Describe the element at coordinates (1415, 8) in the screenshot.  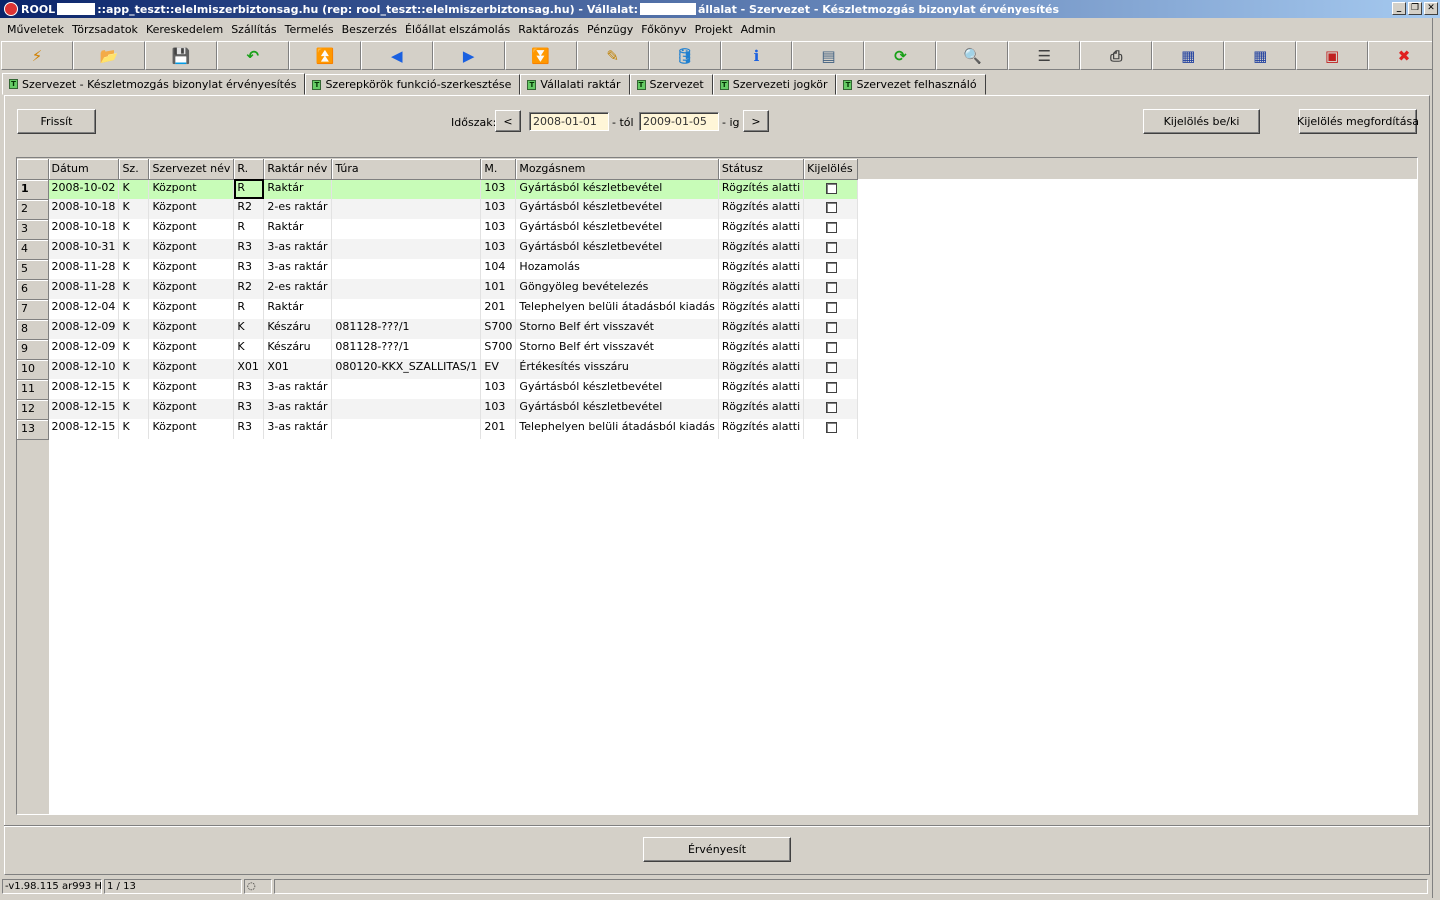
I see `restore-button: ❐` at that location.